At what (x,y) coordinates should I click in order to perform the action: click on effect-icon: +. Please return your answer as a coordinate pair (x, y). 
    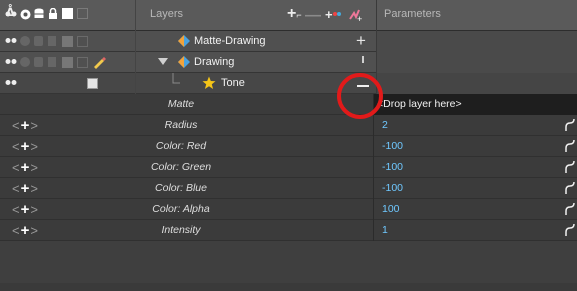
    Looking at the image, I should click on (356, 15).